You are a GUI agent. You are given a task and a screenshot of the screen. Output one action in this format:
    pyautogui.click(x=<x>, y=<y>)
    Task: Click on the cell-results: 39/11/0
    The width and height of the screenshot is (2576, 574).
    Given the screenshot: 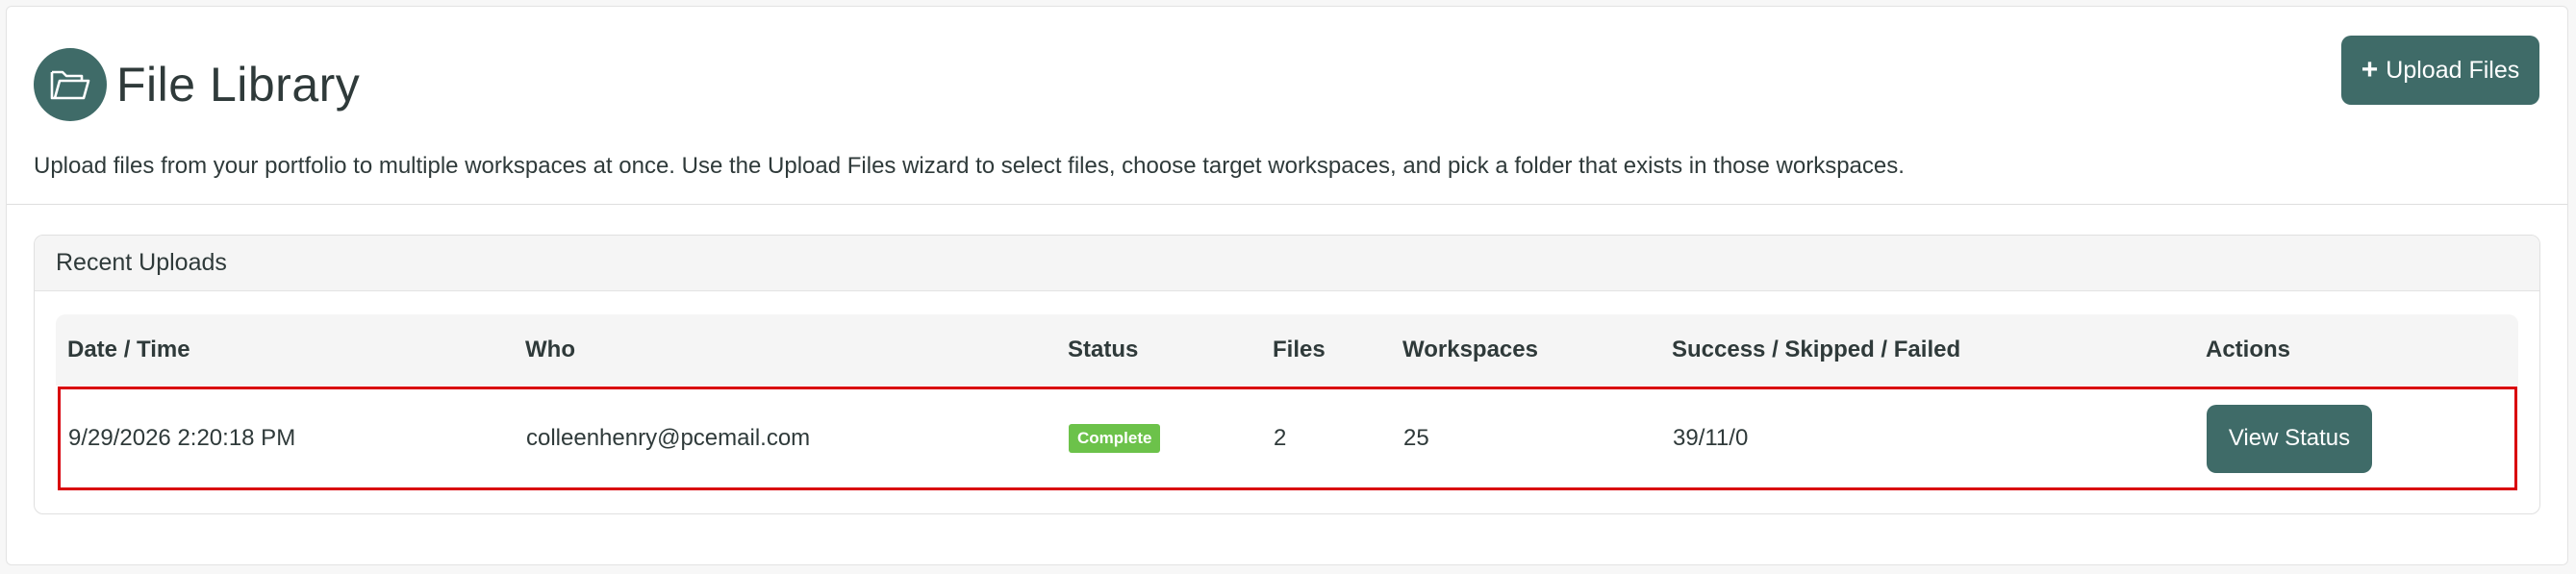 What is the action you would take?
    pyautogui.click(x=1711, y=438)
    